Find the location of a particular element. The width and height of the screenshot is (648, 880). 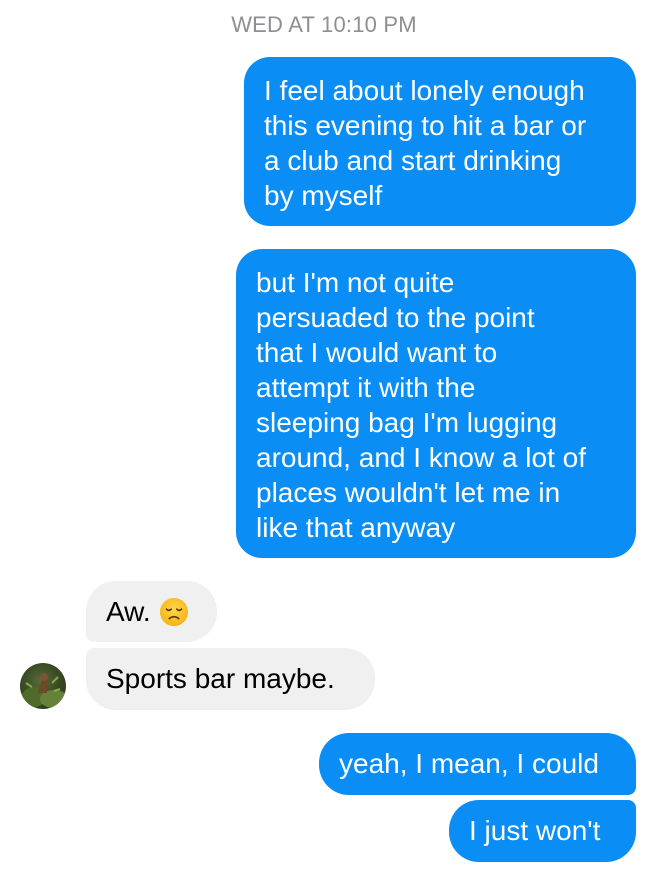

message-text-line: persuaded to the point is located at coordinates (395, 317).